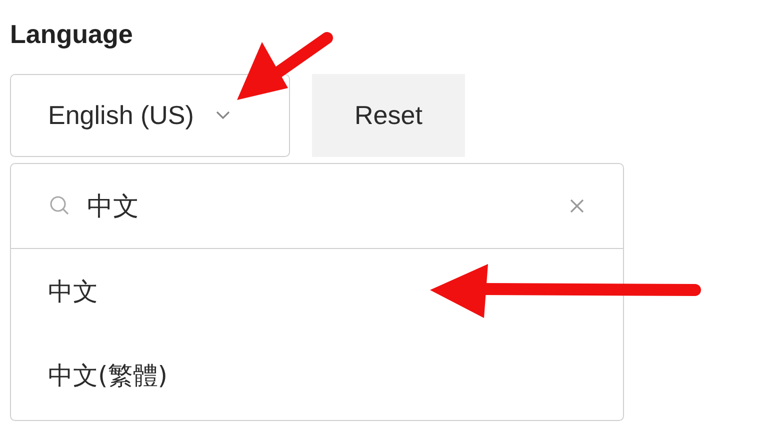  Describe the element at coordinates (71, 34) in the screenshot. I see `section-heading: Language` at that location.